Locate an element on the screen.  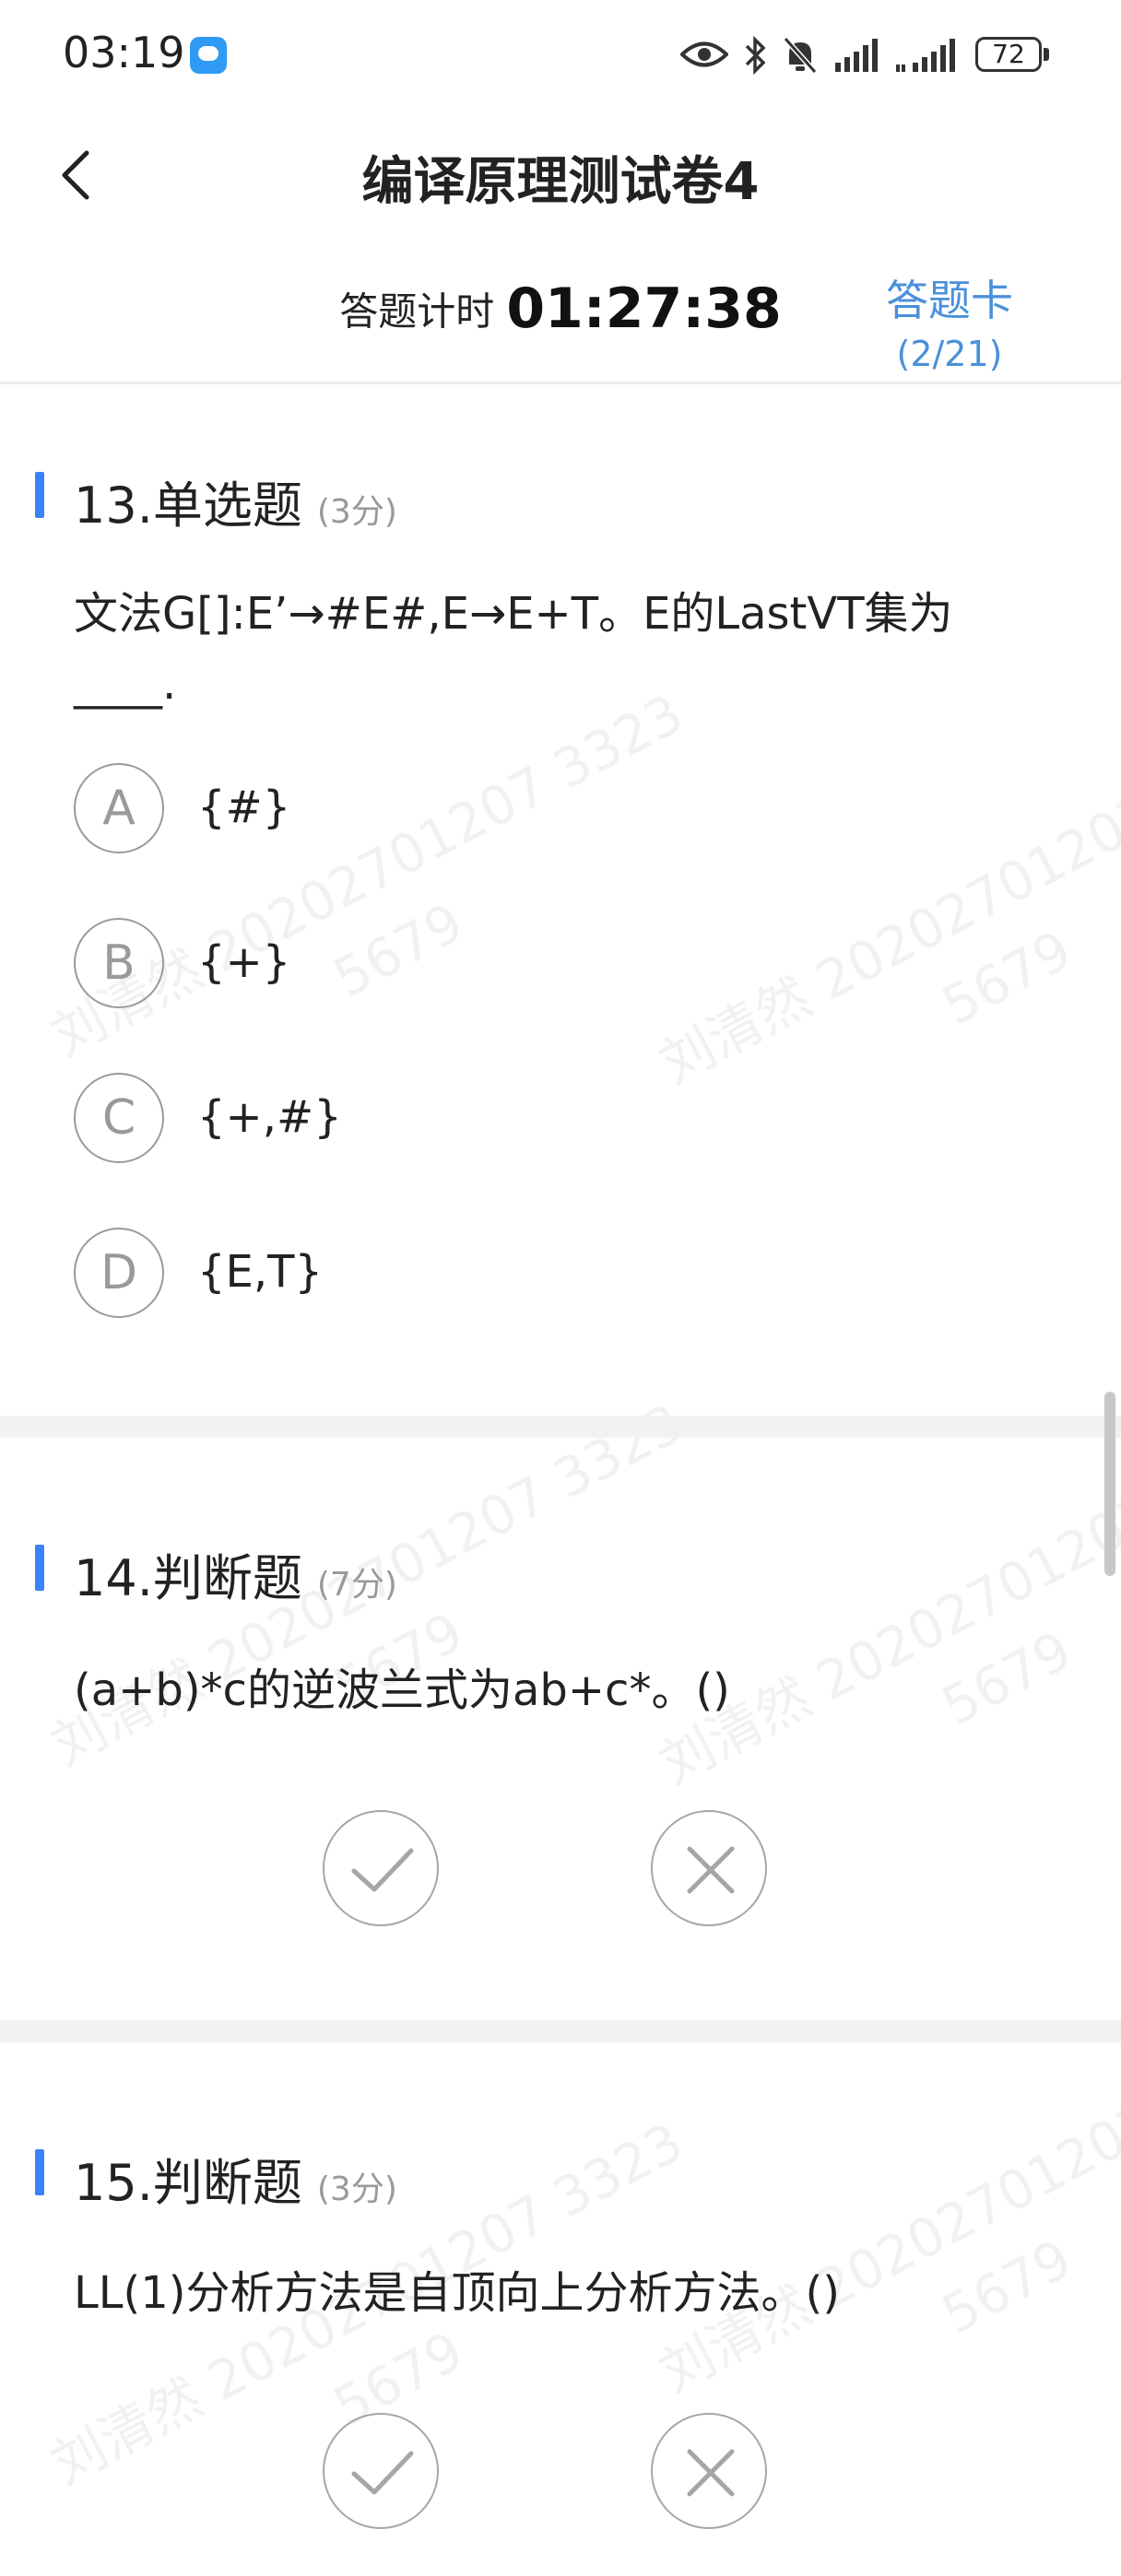
question-title: 15.判断题 (3分) is located at coordinates (235, 2183).